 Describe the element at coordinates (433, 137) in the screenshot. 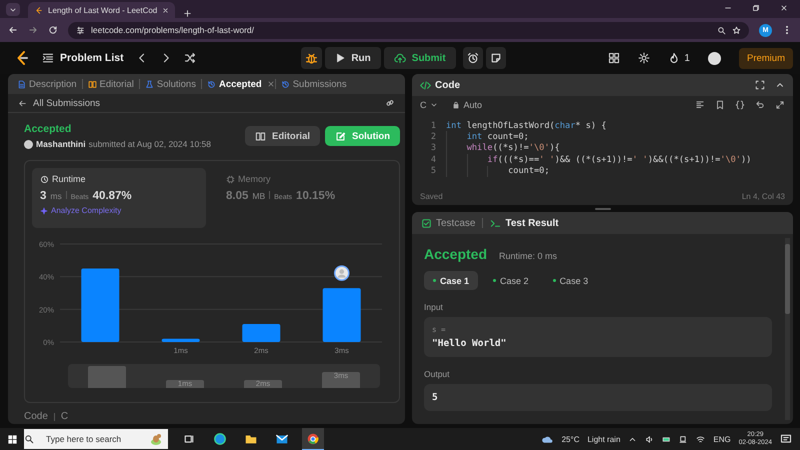

I see `line-number: 2` at that location.